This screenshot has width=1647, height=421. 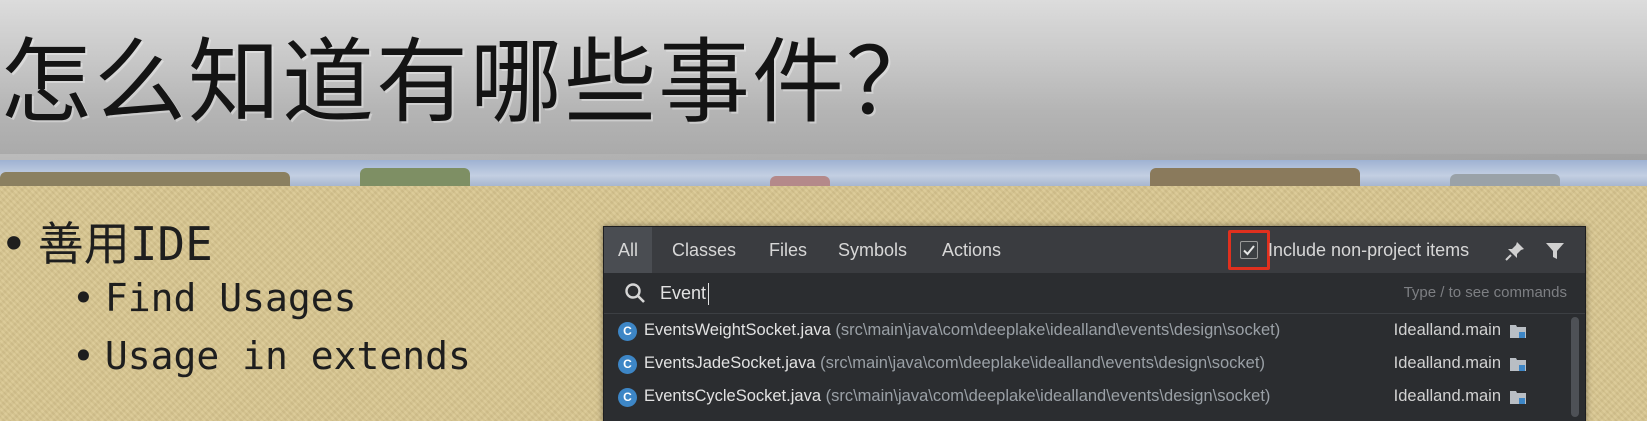 I want to click on sub-bullet: • Find Usages, so click(x=214, y=298).